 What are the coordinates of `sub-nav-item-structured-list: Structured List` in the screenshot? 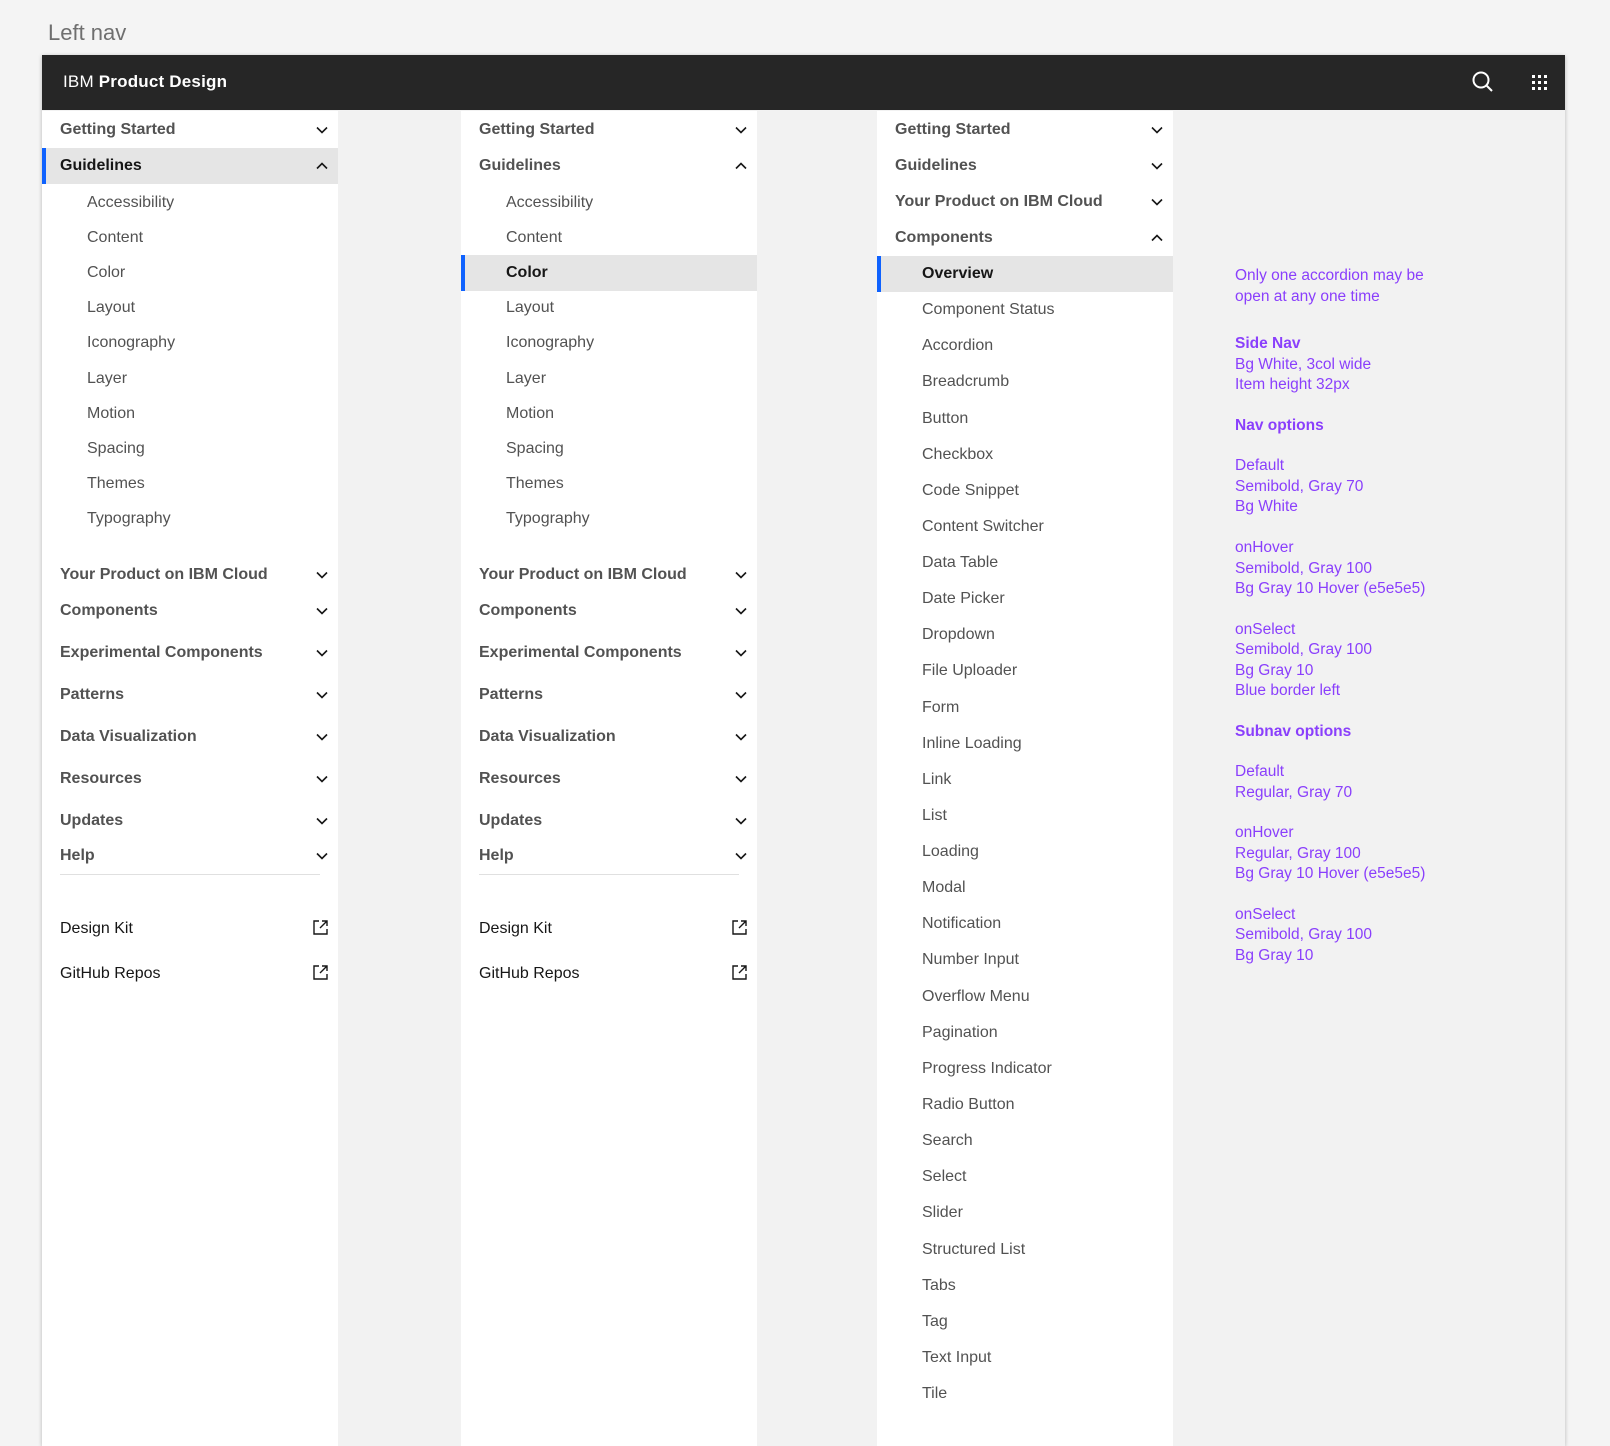 It's located at (1025, 1250).